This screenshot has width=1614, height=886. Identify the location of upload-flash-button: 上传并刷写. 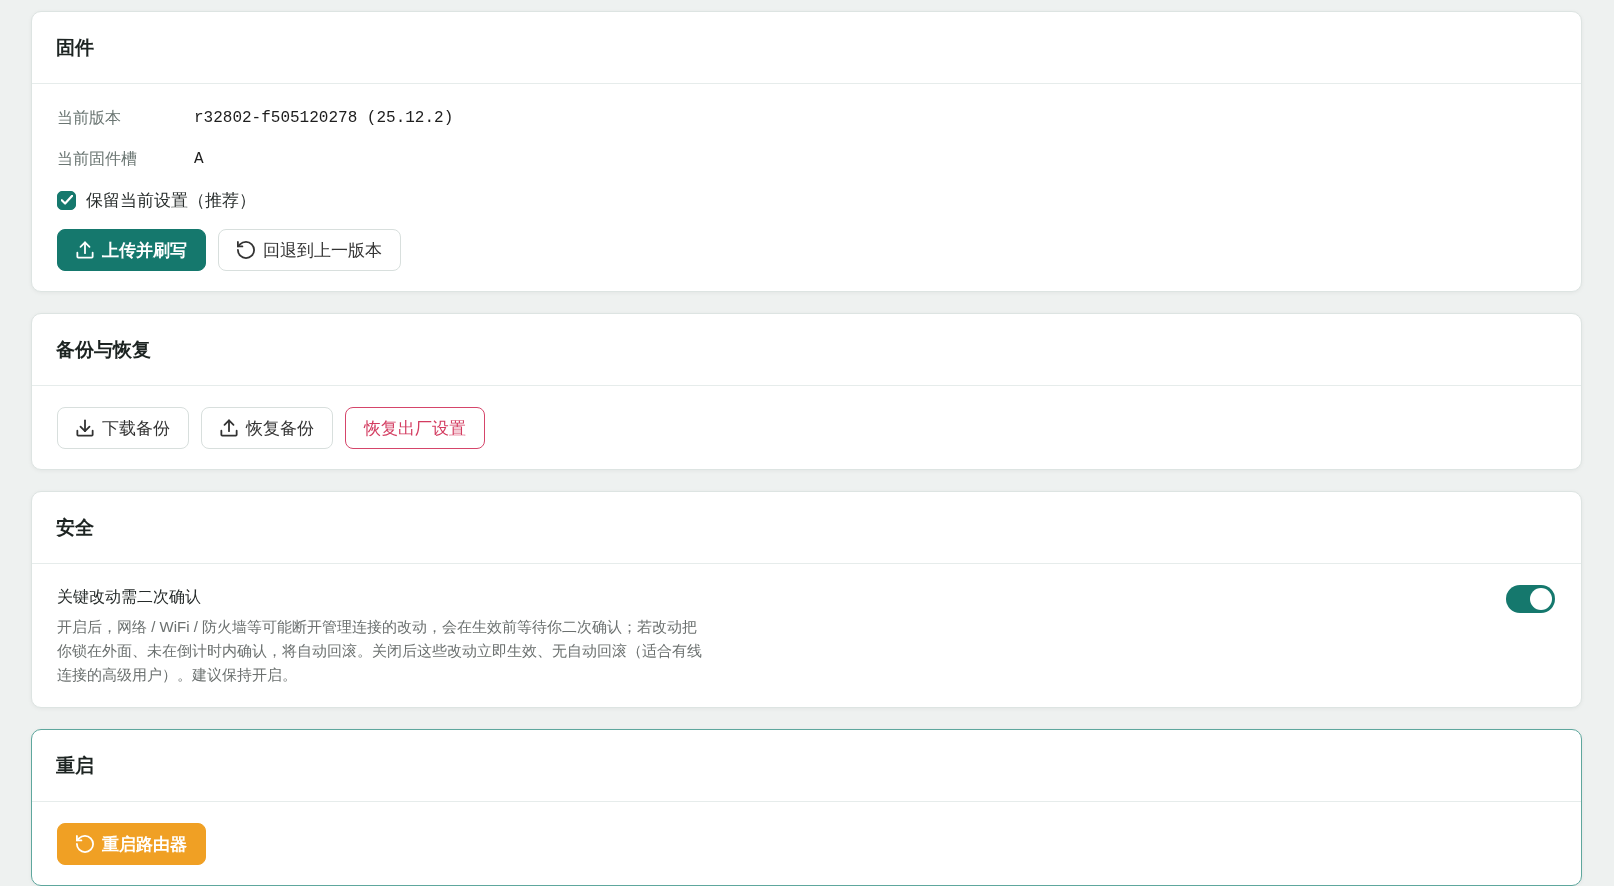
(131, 250).